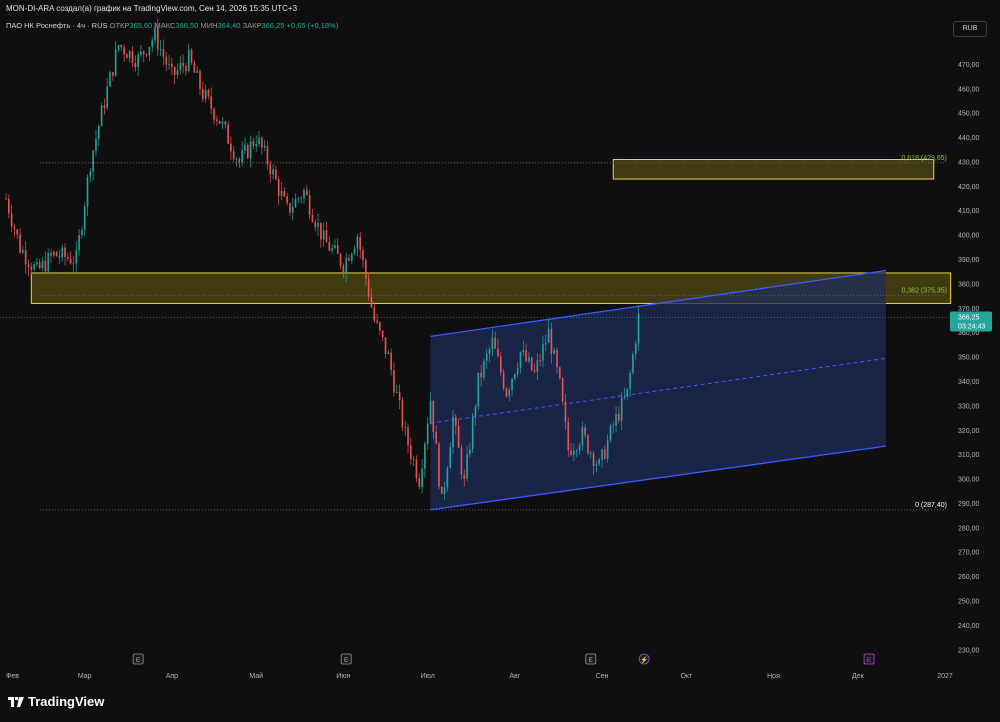 This screenshot has height=722, width=1000. What do you see at coordinates (256, 676) in the screenshot?
I see `x-tick-label-3: Май` at bounding box center [256, 676].